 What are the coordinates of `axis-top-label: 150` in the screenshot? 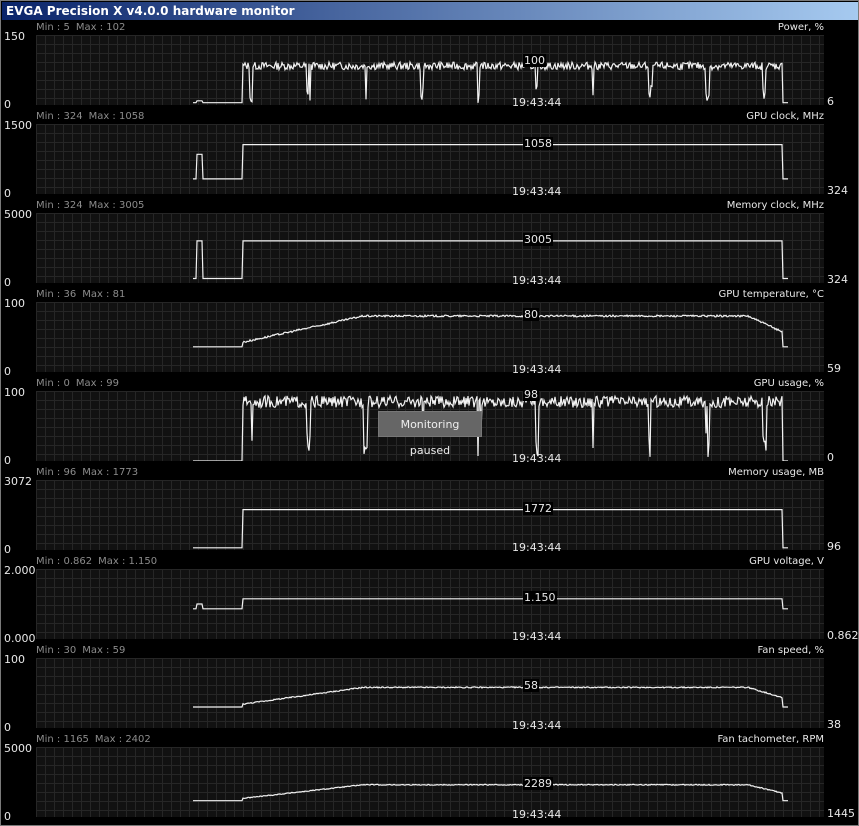 It's located at (14, 36).